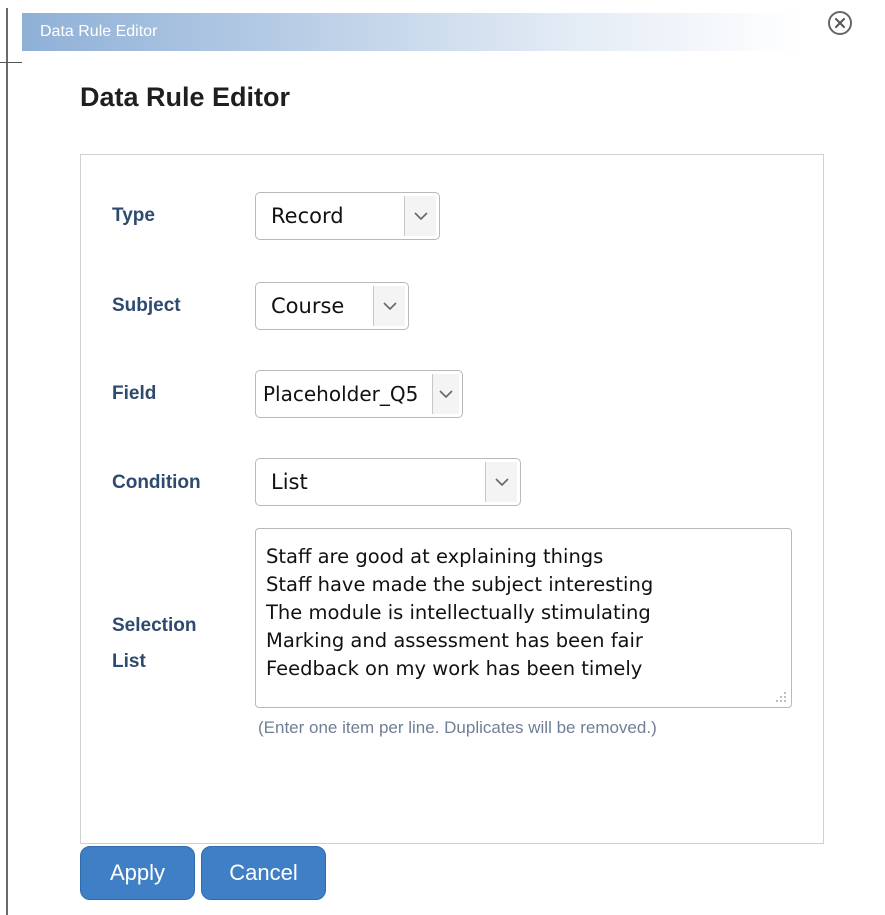  What do you see at coordinates (460, 584) in the screenshot?
I see `selection-list-item: Staff have made the subject interesting` at bounding box center [460, 584].